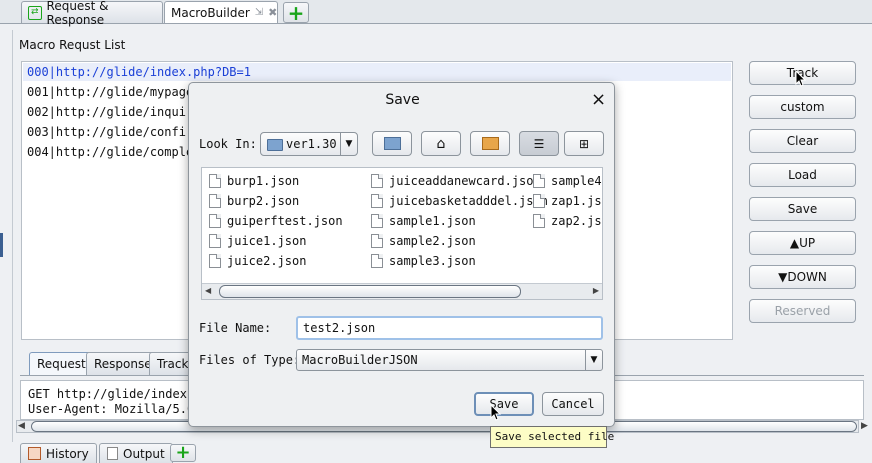 The image size is (872, 463). Describe the element at coordinates (552, 437) in the screenshot. I see `save-tooltip: Save selected file` at that location.